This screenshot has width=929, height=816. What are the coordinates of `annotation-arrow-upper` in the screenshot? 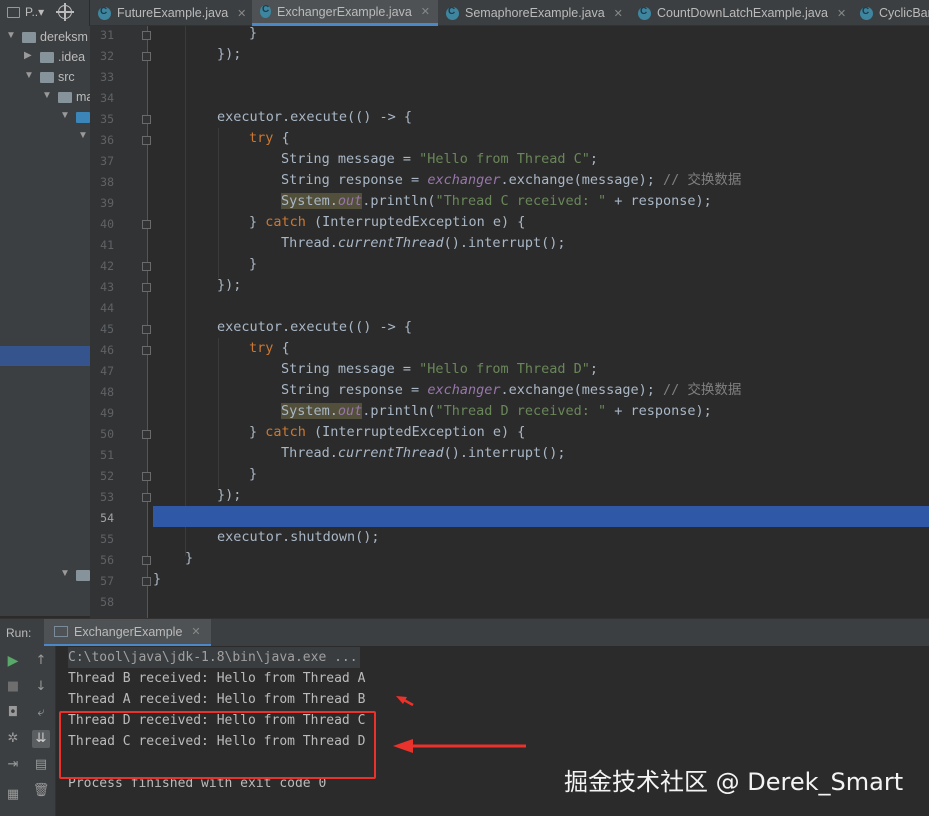 It's located at (405, 701).